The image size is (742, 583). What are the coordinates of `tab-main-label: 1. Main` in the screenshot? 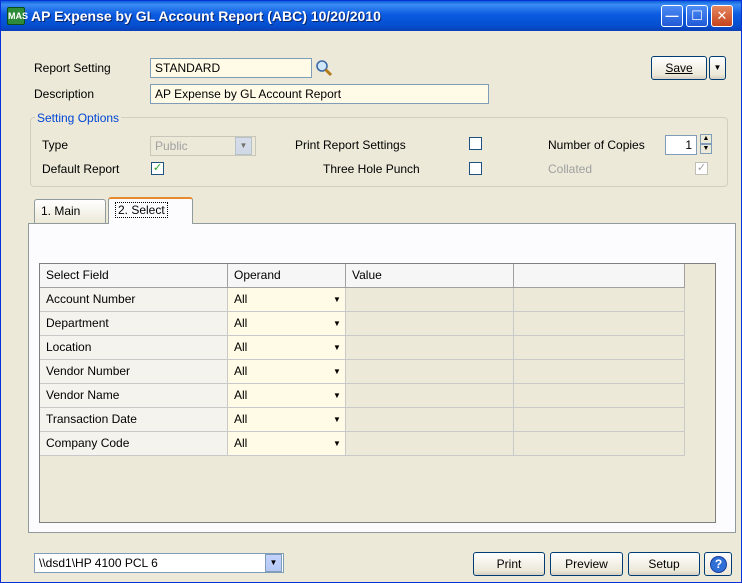 It's located at (61, 211).